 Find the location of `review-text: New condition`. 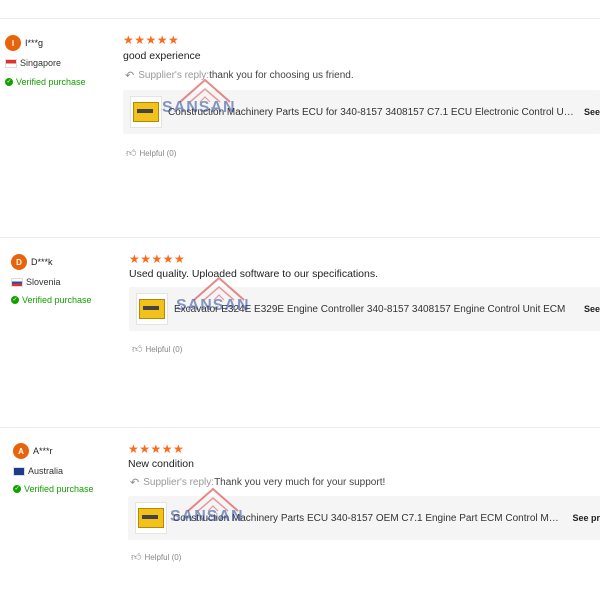

review-text: New condition is located at coordinates (161, 464).